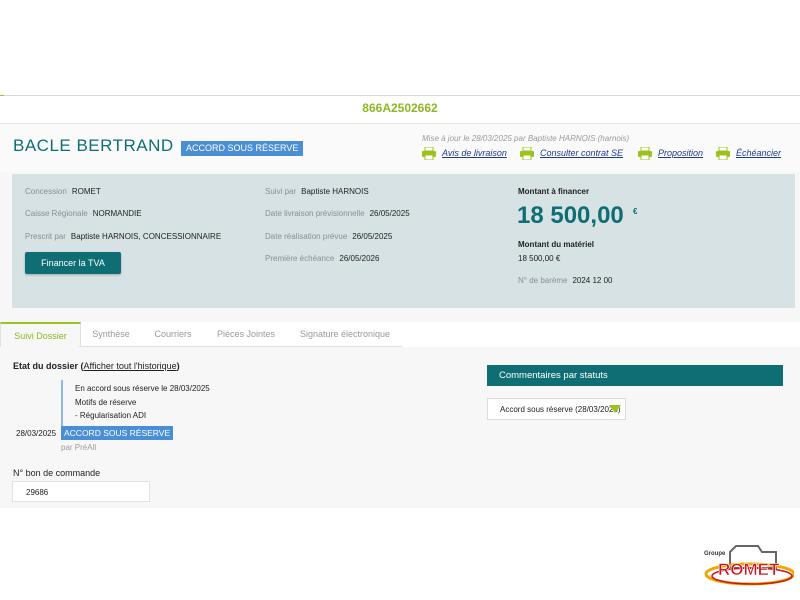 The width and height of the screenshot is (800, 600). What do you see at coordinates (592, 280) in the screenshot?
I see `bareme-value: 2024 12 00` at bounding box center [592, 280].